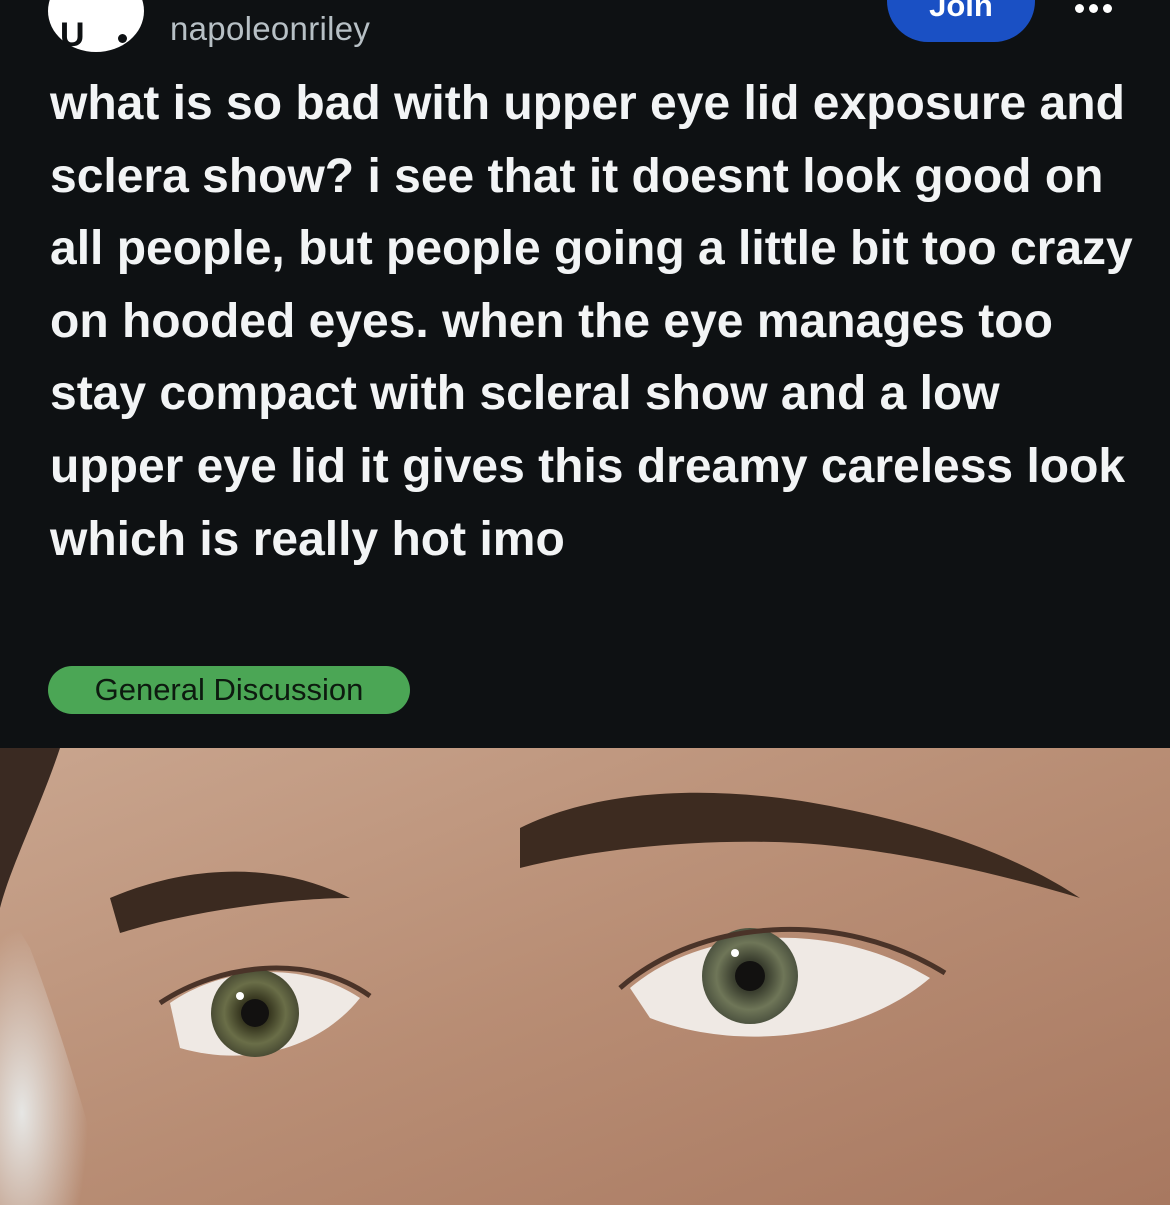  I want to click on post-flair: General Discussion, so click(229, 690).